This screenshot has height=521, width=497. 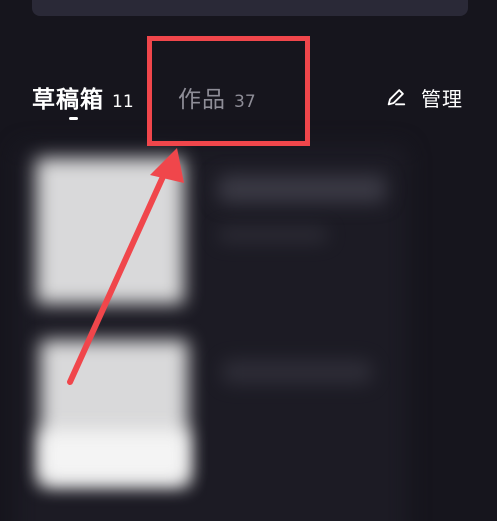 I want to click on tab-drafts-label: 草稿箱, so click(x=68, y=100).